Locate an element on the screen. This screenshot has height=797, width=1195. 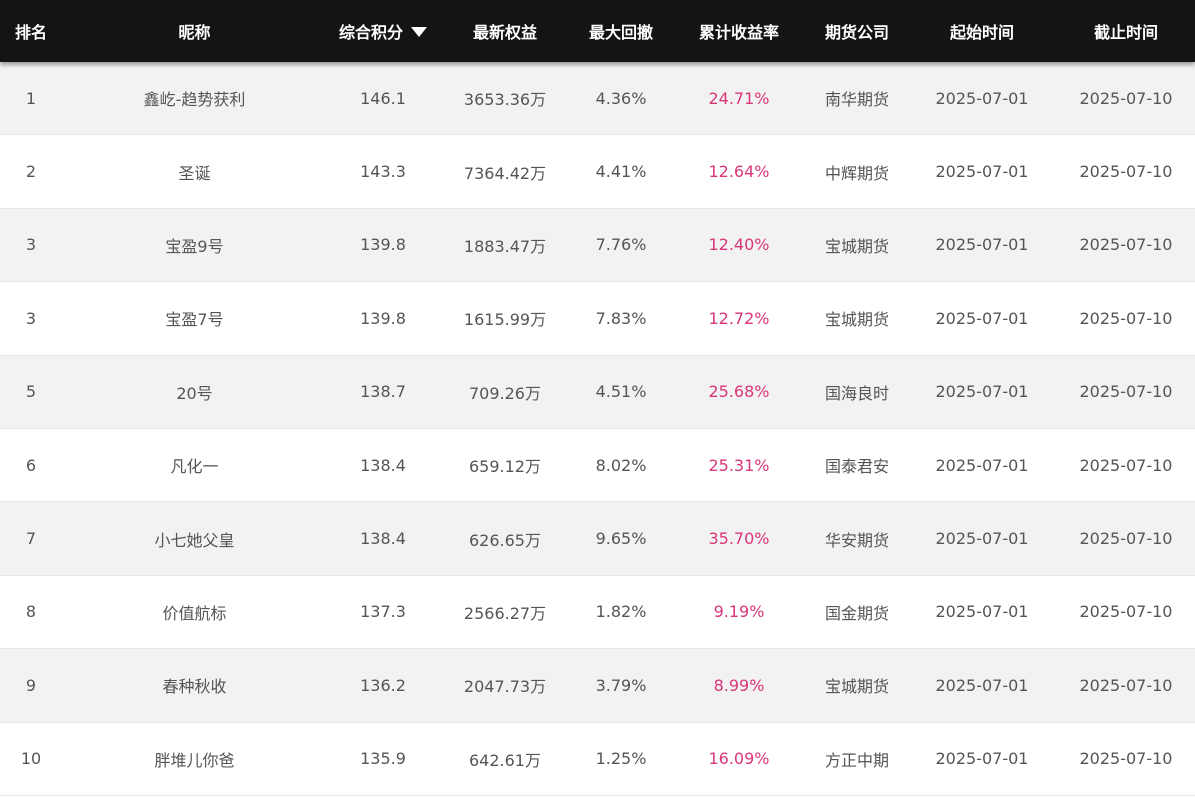
return-cell: 25.68% is located at coordinates (739, 392).